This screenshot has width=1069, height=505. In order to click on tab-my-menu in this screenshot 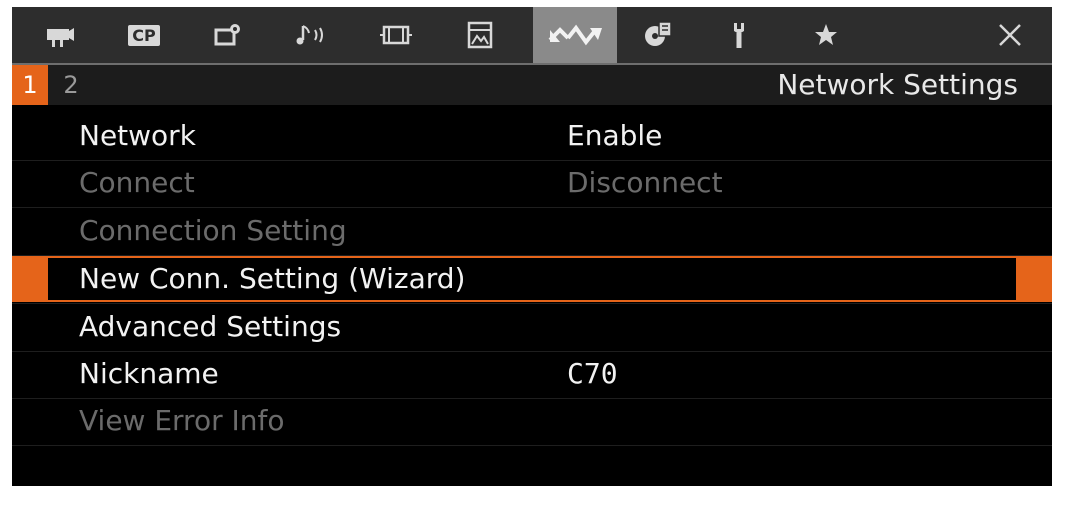, I will do `click(826, 35)`.